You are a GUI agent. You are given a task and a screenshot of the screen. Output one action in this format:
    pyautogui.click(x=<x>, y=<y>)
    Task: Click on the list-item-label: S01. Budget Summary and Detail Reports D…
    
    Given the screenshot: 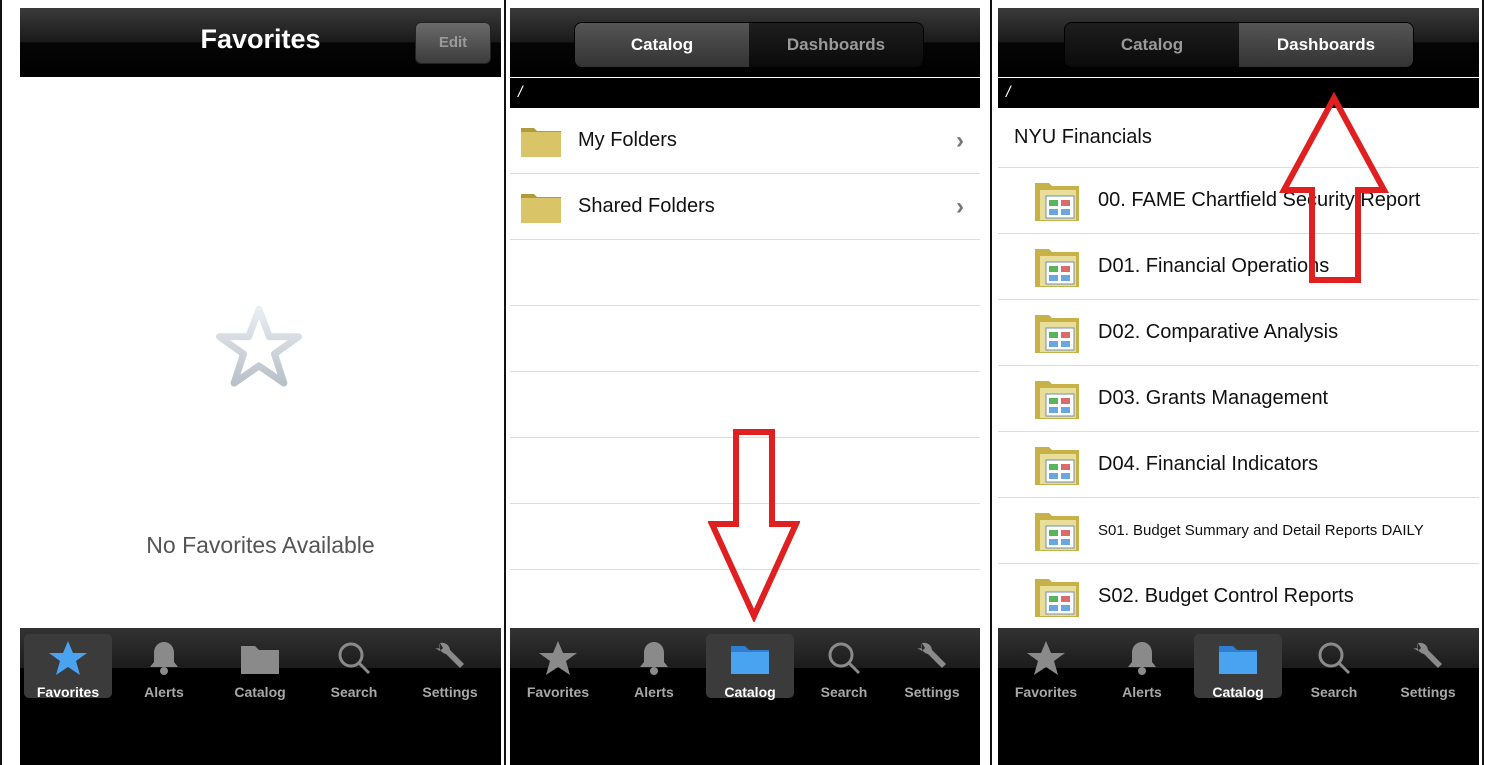 What is the action you would take?
    pyautogui.click(x=1261, y=530)
    